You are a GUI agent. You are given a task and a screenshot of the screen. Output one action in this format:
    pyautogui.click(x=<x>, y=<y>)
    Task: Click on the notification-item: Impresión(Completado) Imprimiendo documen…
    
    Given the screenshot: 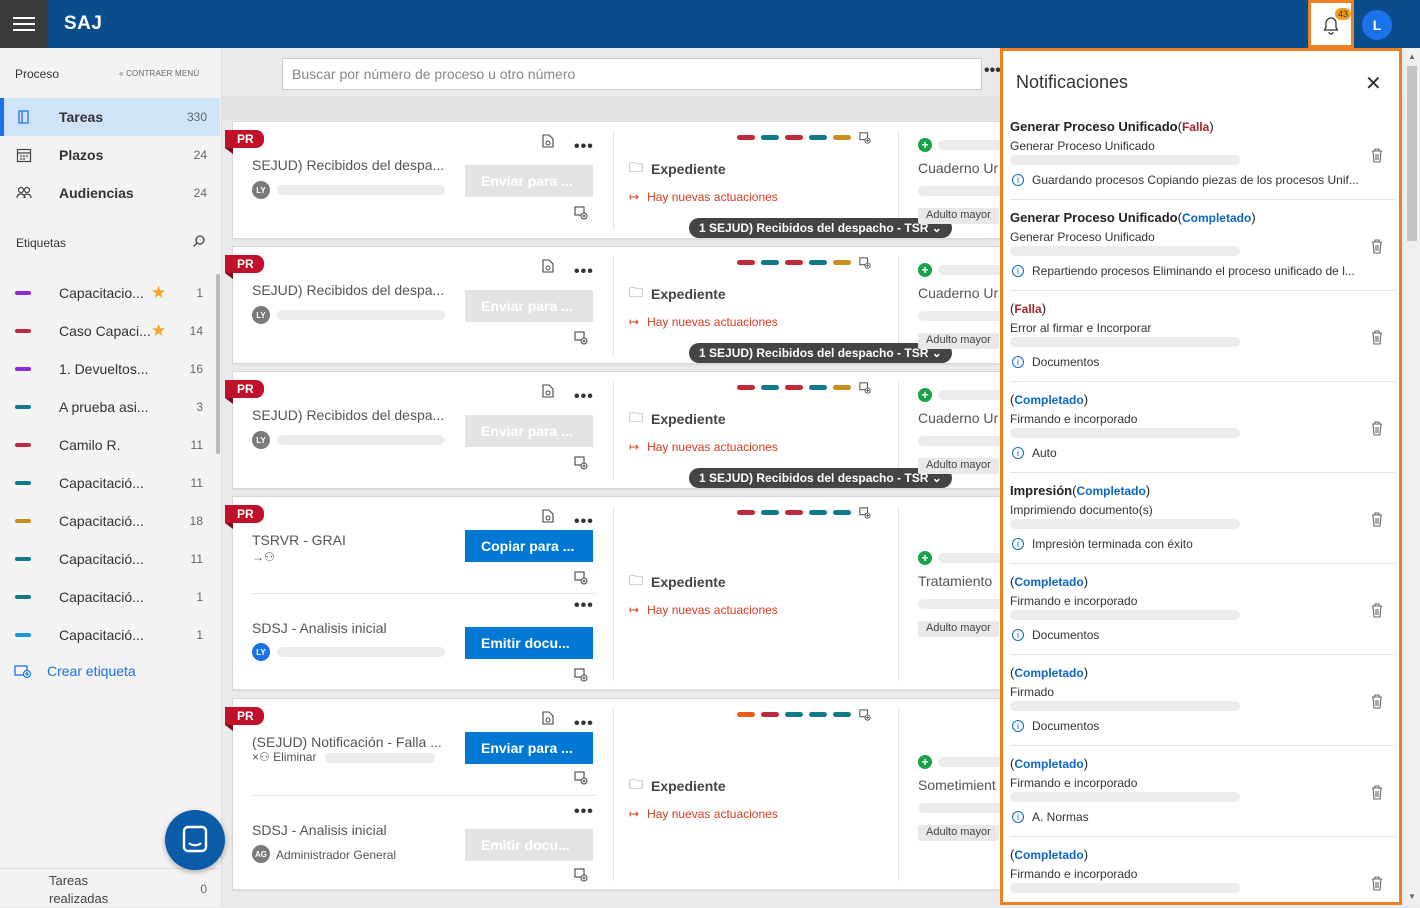 What is the action you would take?
    pyautogui.click(x=1203, y=518)
    